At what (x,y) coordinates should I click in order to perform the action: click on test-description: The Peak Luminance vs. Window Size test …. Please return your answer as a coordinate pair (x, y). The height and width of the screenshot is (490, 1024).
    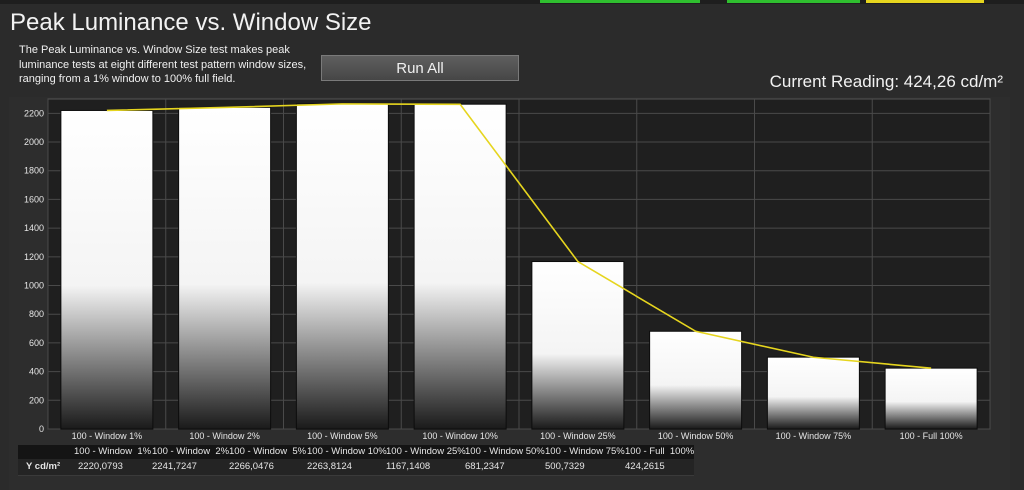
    Looking at the image, I should click on (163, 64).